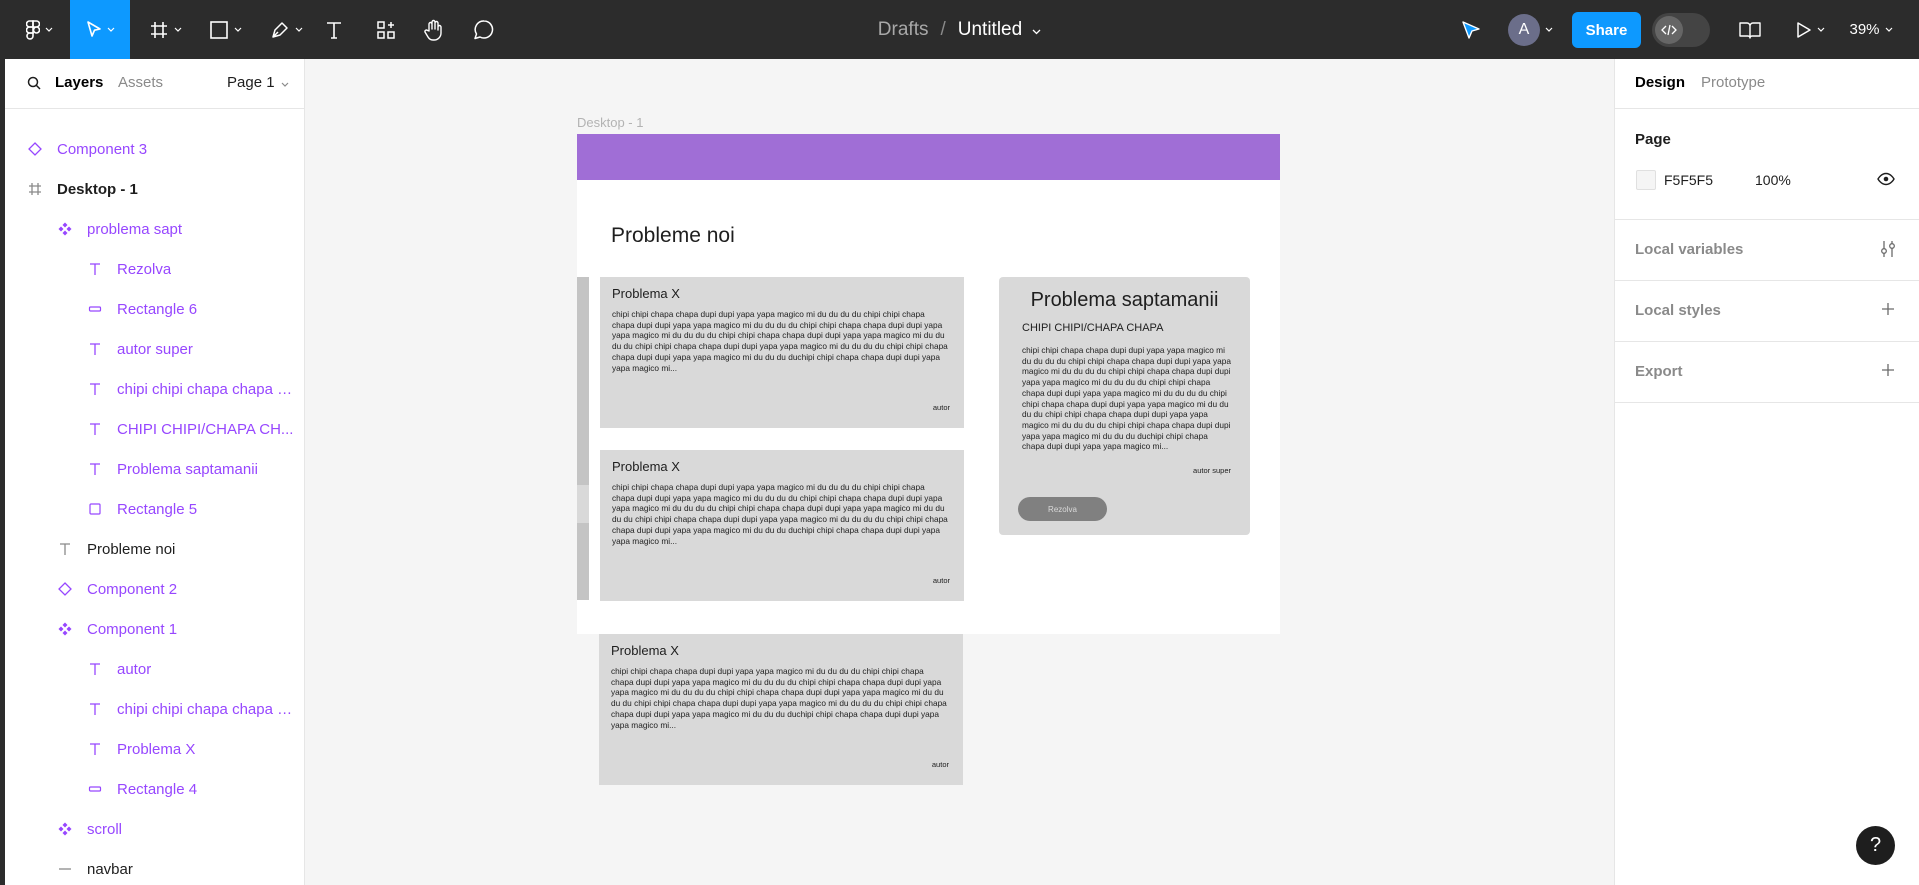  I want to click on dev-mode-toggle, so click(1681, 29).